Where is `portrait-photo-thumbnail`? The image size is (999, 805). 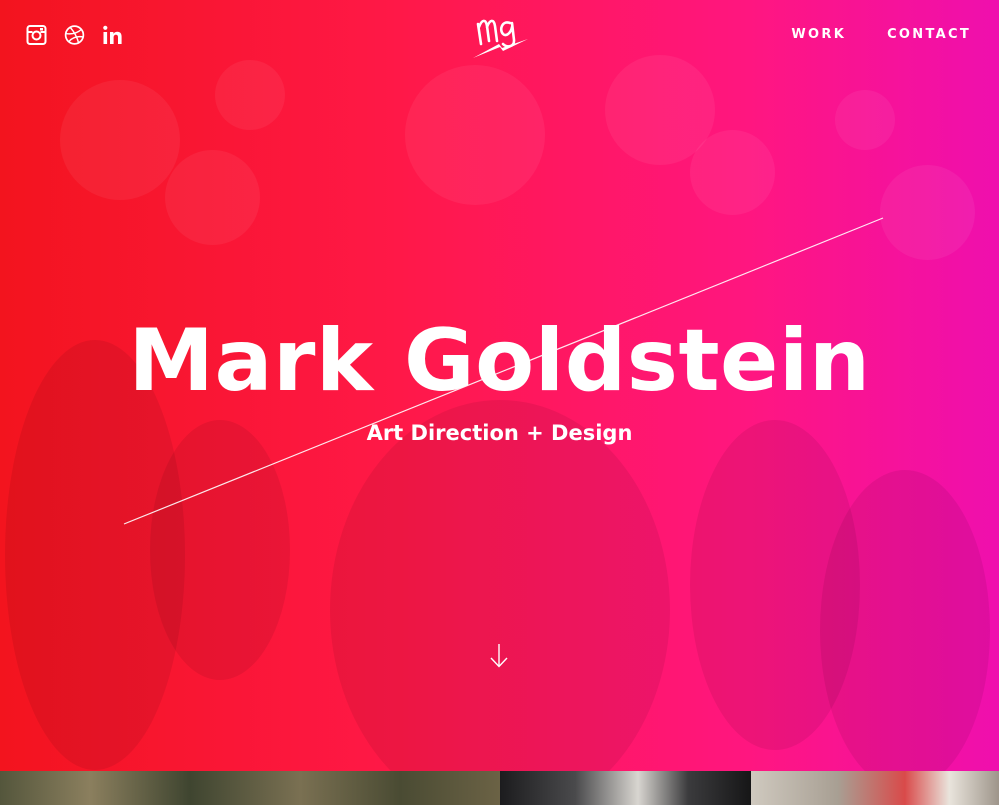 portrait-photo-thumbnail is located at coordinates (625, 788).